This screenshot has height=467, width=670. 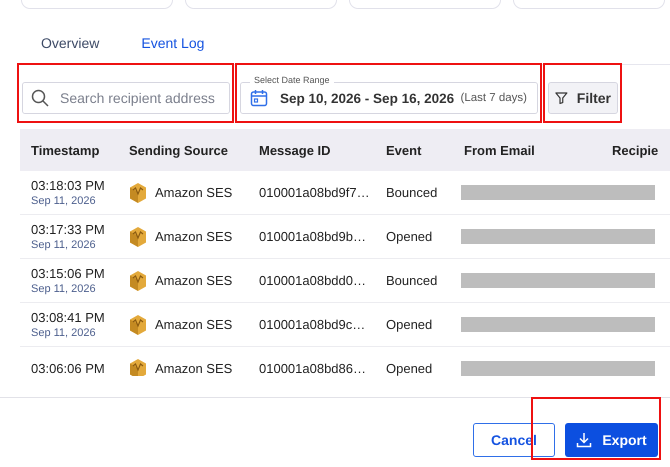 I want to click on search-icon, so click(x=40, y=98).